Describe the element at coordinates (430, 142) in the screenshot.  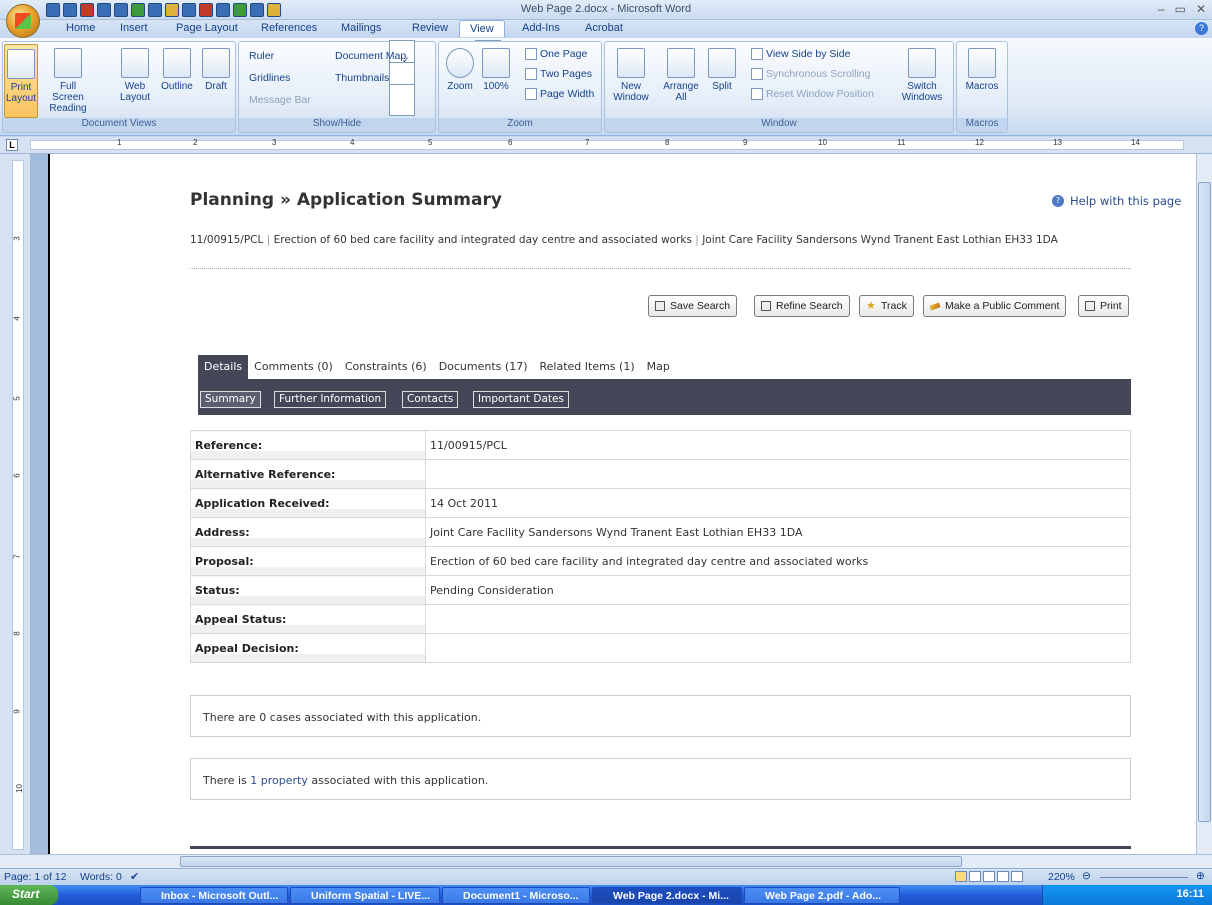
I see `ruler-number: 5` at that location.